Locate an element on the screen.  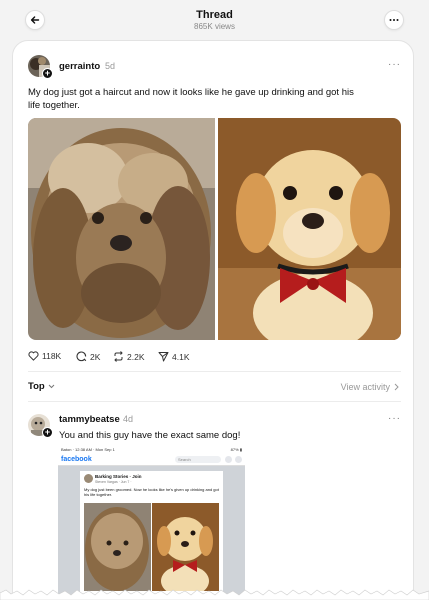
comment-icon is located at coordinates (81, 356).